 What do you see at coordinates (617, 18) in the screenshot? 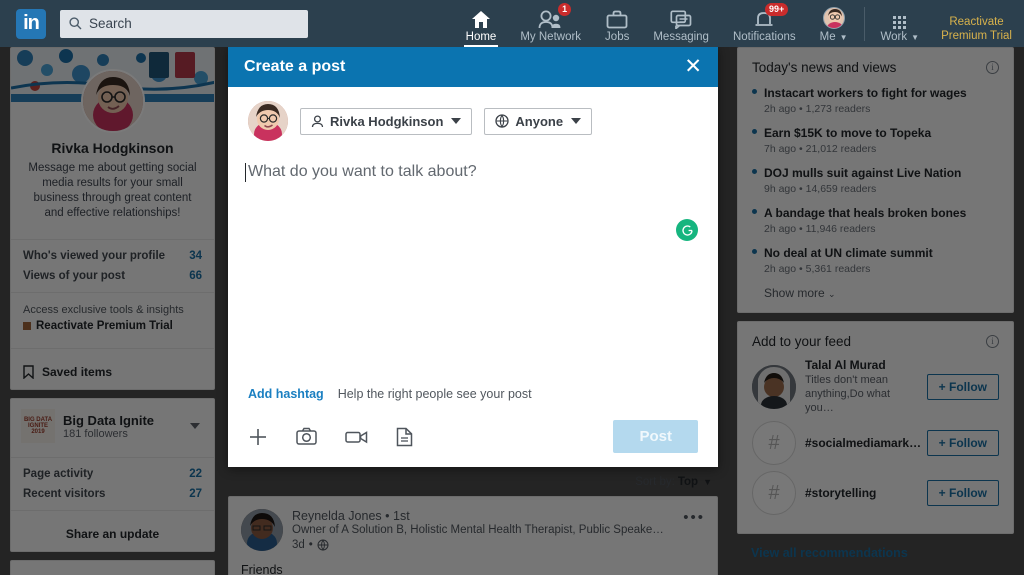
I see `briefcase-icon` at bounding box center [617, 18].